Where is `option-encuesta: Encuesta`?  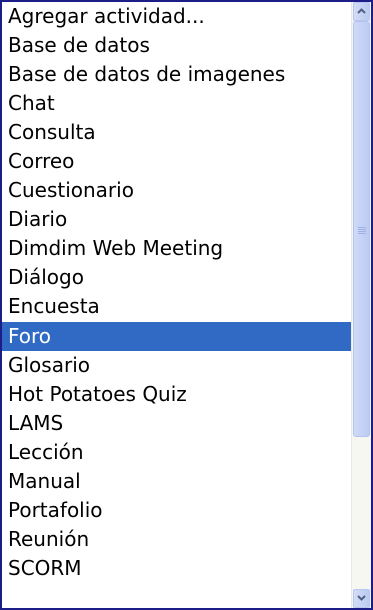 option-encuesta: Encuesta is located at coordinates (176, 306).